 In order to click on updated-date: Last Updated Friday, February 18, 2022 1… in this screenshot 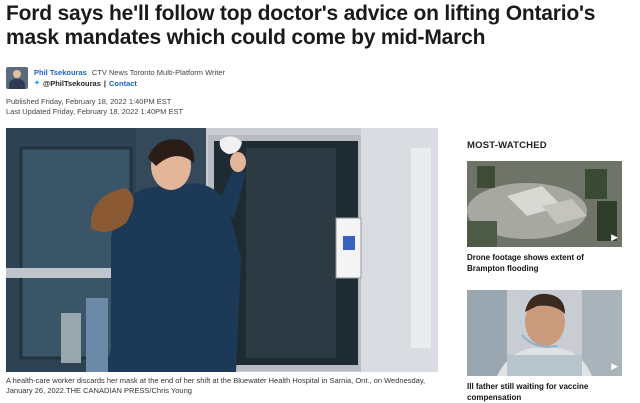, I will do `click(95, 111)`.